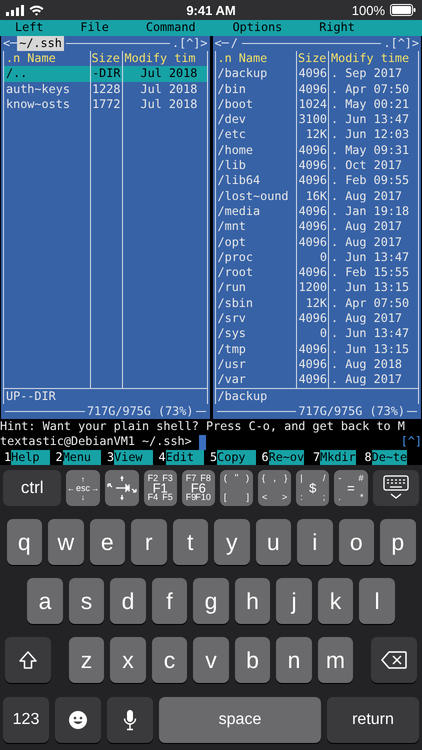 This screenshot has width=422, height=750. I want to click on key-symbol: >, so click(285, 497).